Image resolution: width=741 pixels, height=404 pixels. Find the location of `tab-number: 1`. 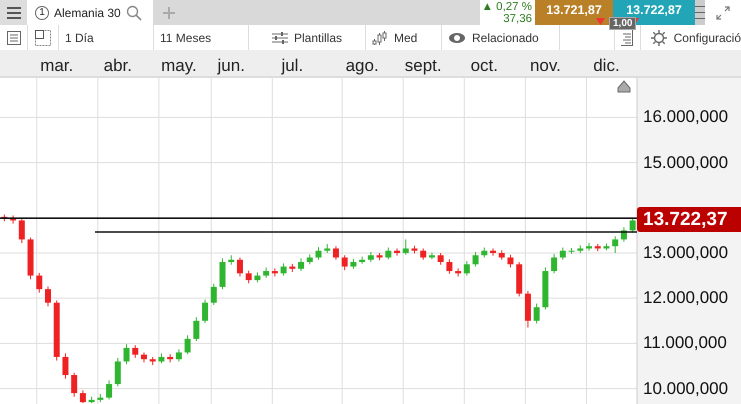

tab-number: 1 is located at coordinates (42, 13).